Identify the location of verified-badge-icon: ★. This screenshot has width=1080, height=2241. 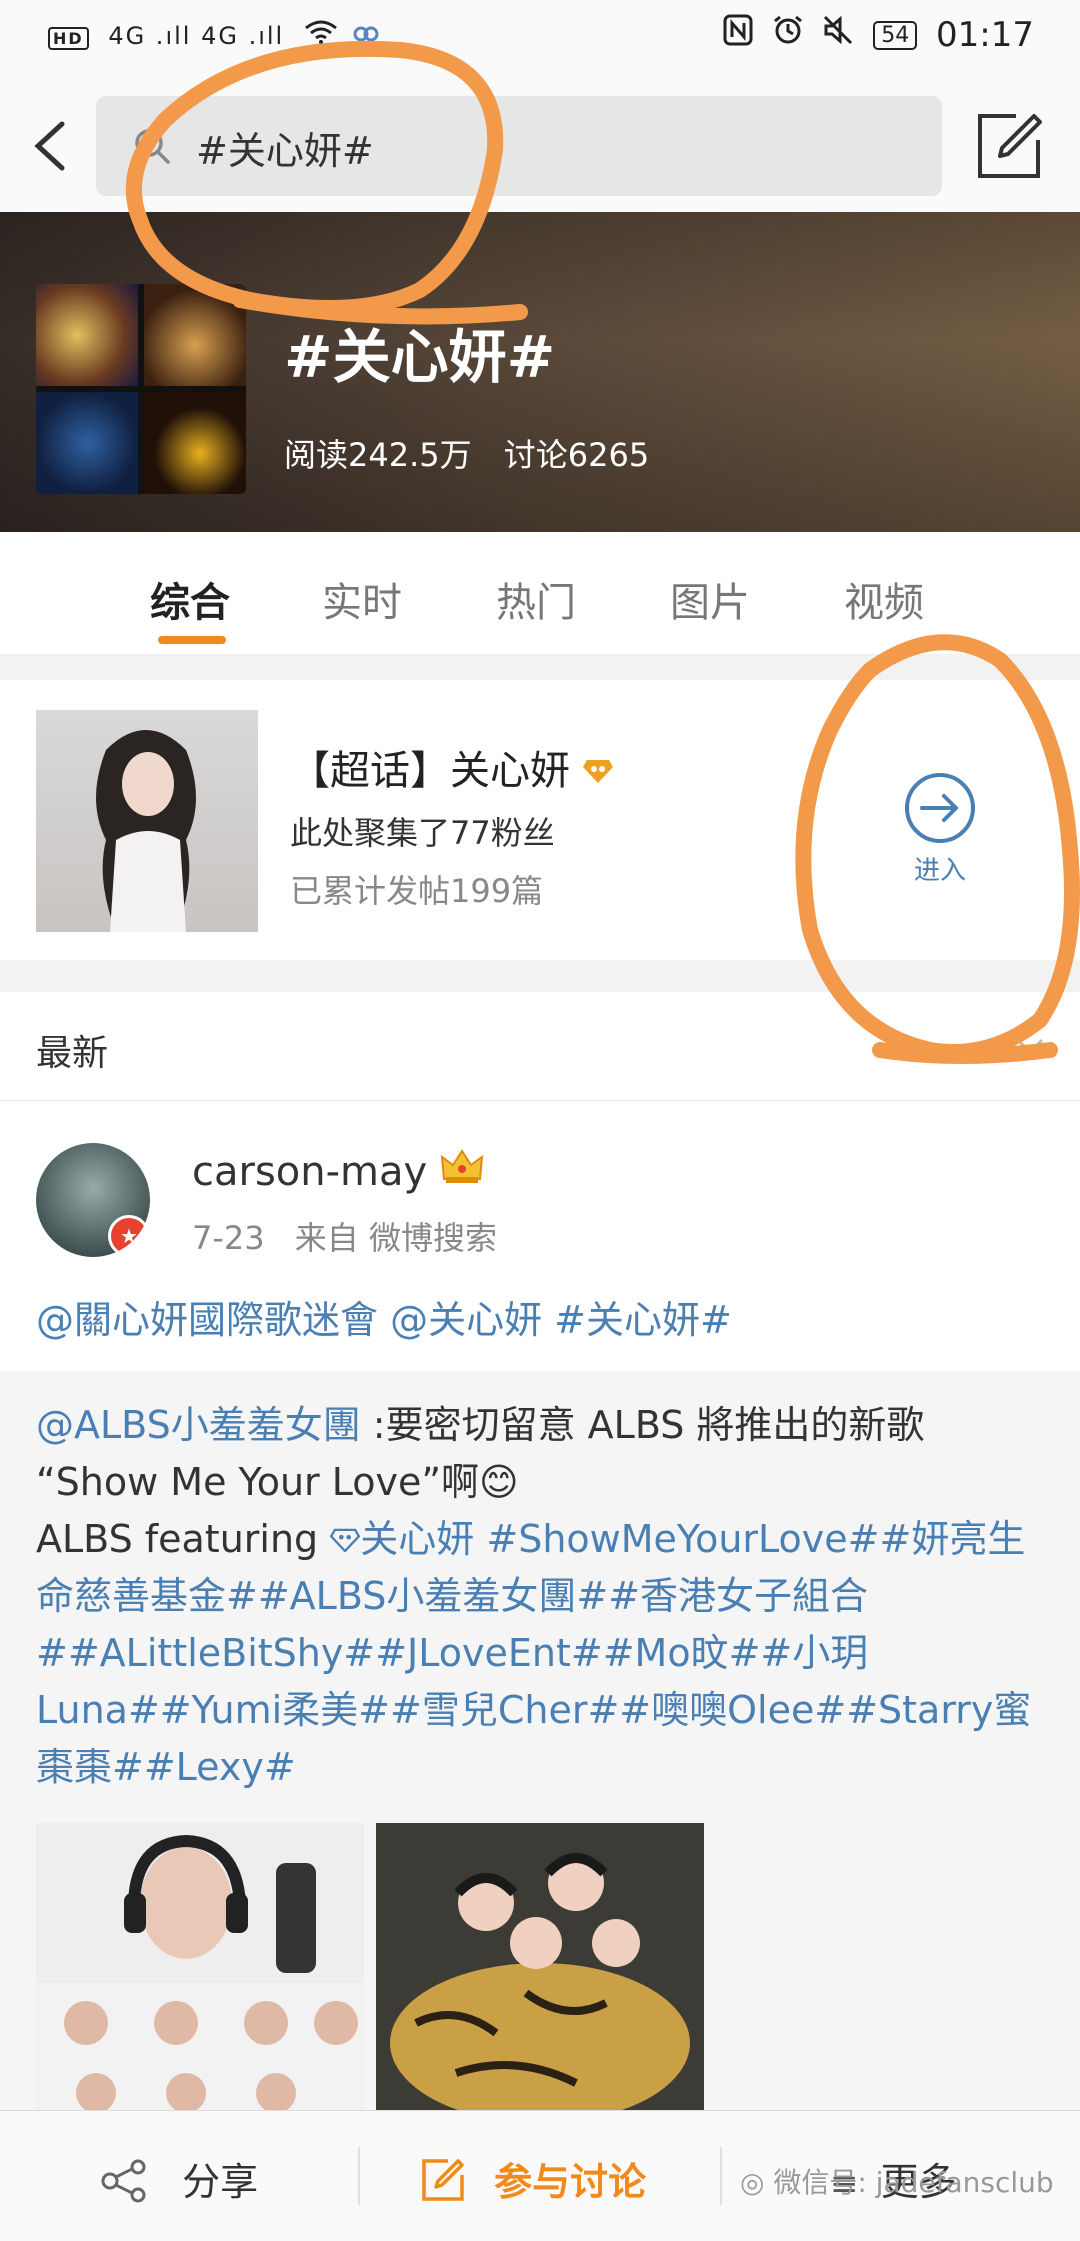
(129, 1236).